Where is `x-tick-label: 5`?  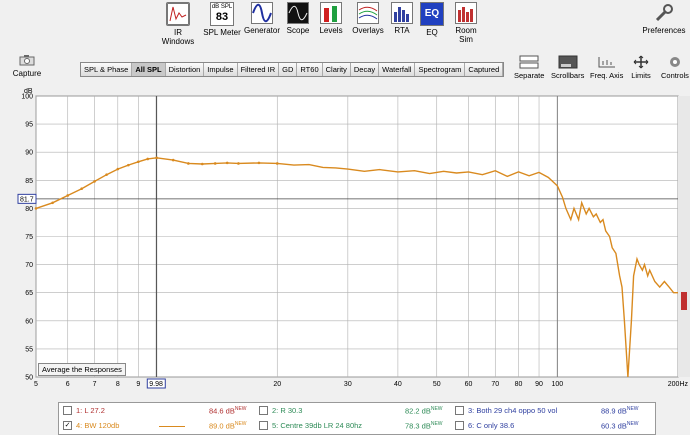
x-tick-label: 5 is located at coordinates (36, 384).